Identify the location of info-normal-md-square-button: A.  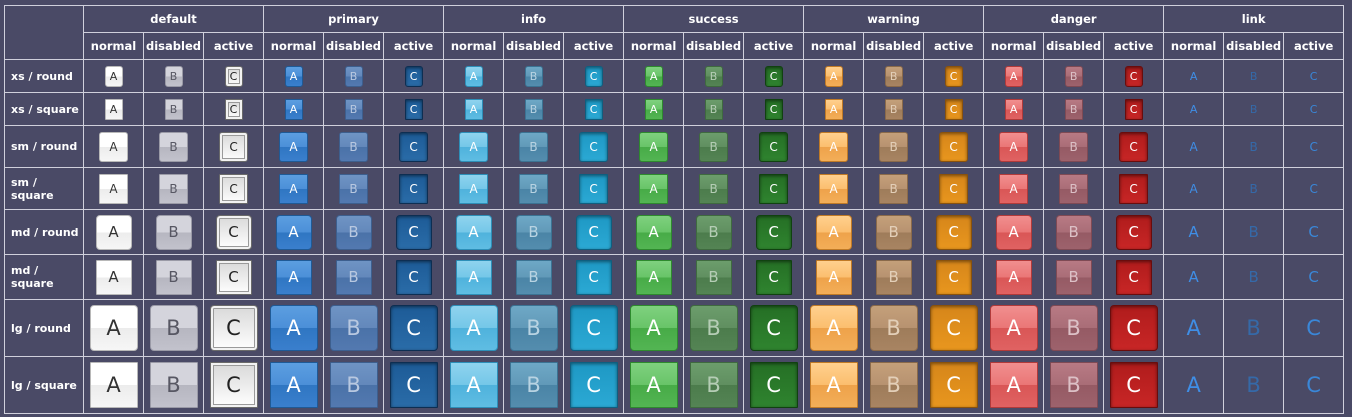
(473, 277).